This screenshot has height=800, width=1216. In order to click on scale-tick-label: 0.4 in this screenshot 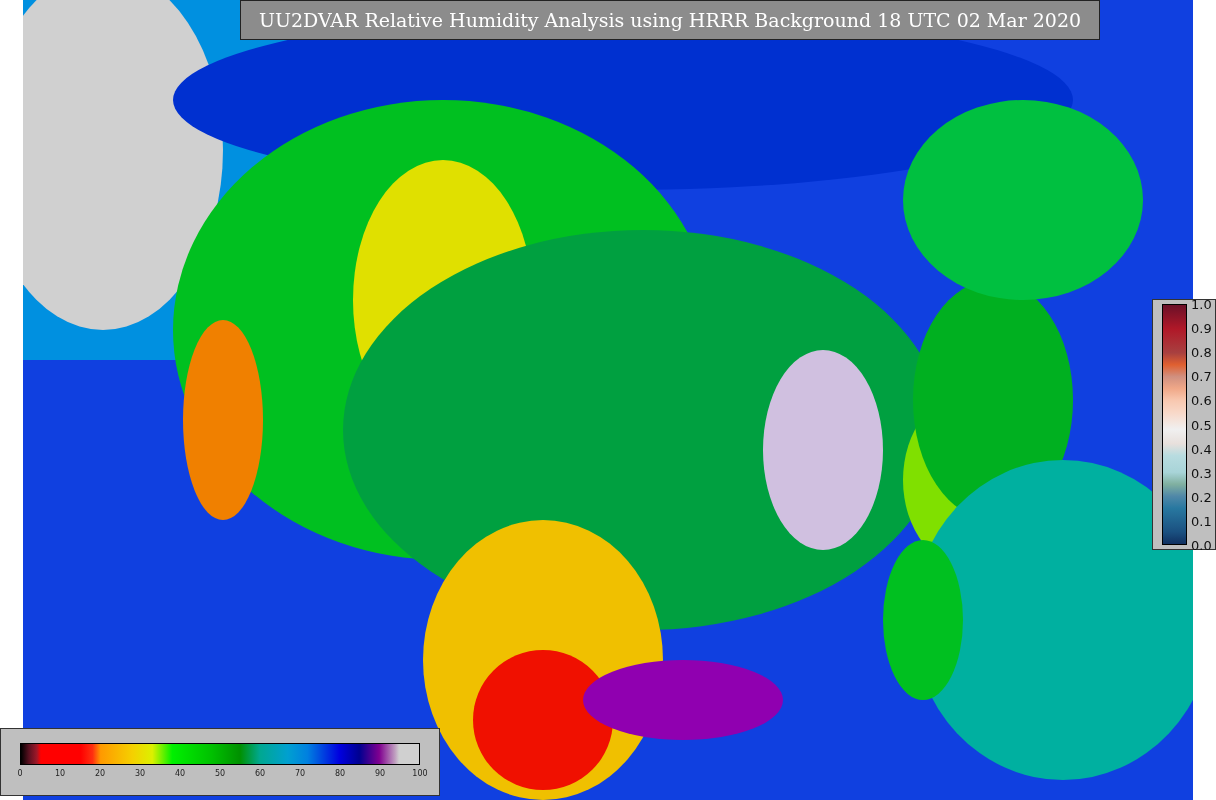, I will do `click(1201, 449)`.